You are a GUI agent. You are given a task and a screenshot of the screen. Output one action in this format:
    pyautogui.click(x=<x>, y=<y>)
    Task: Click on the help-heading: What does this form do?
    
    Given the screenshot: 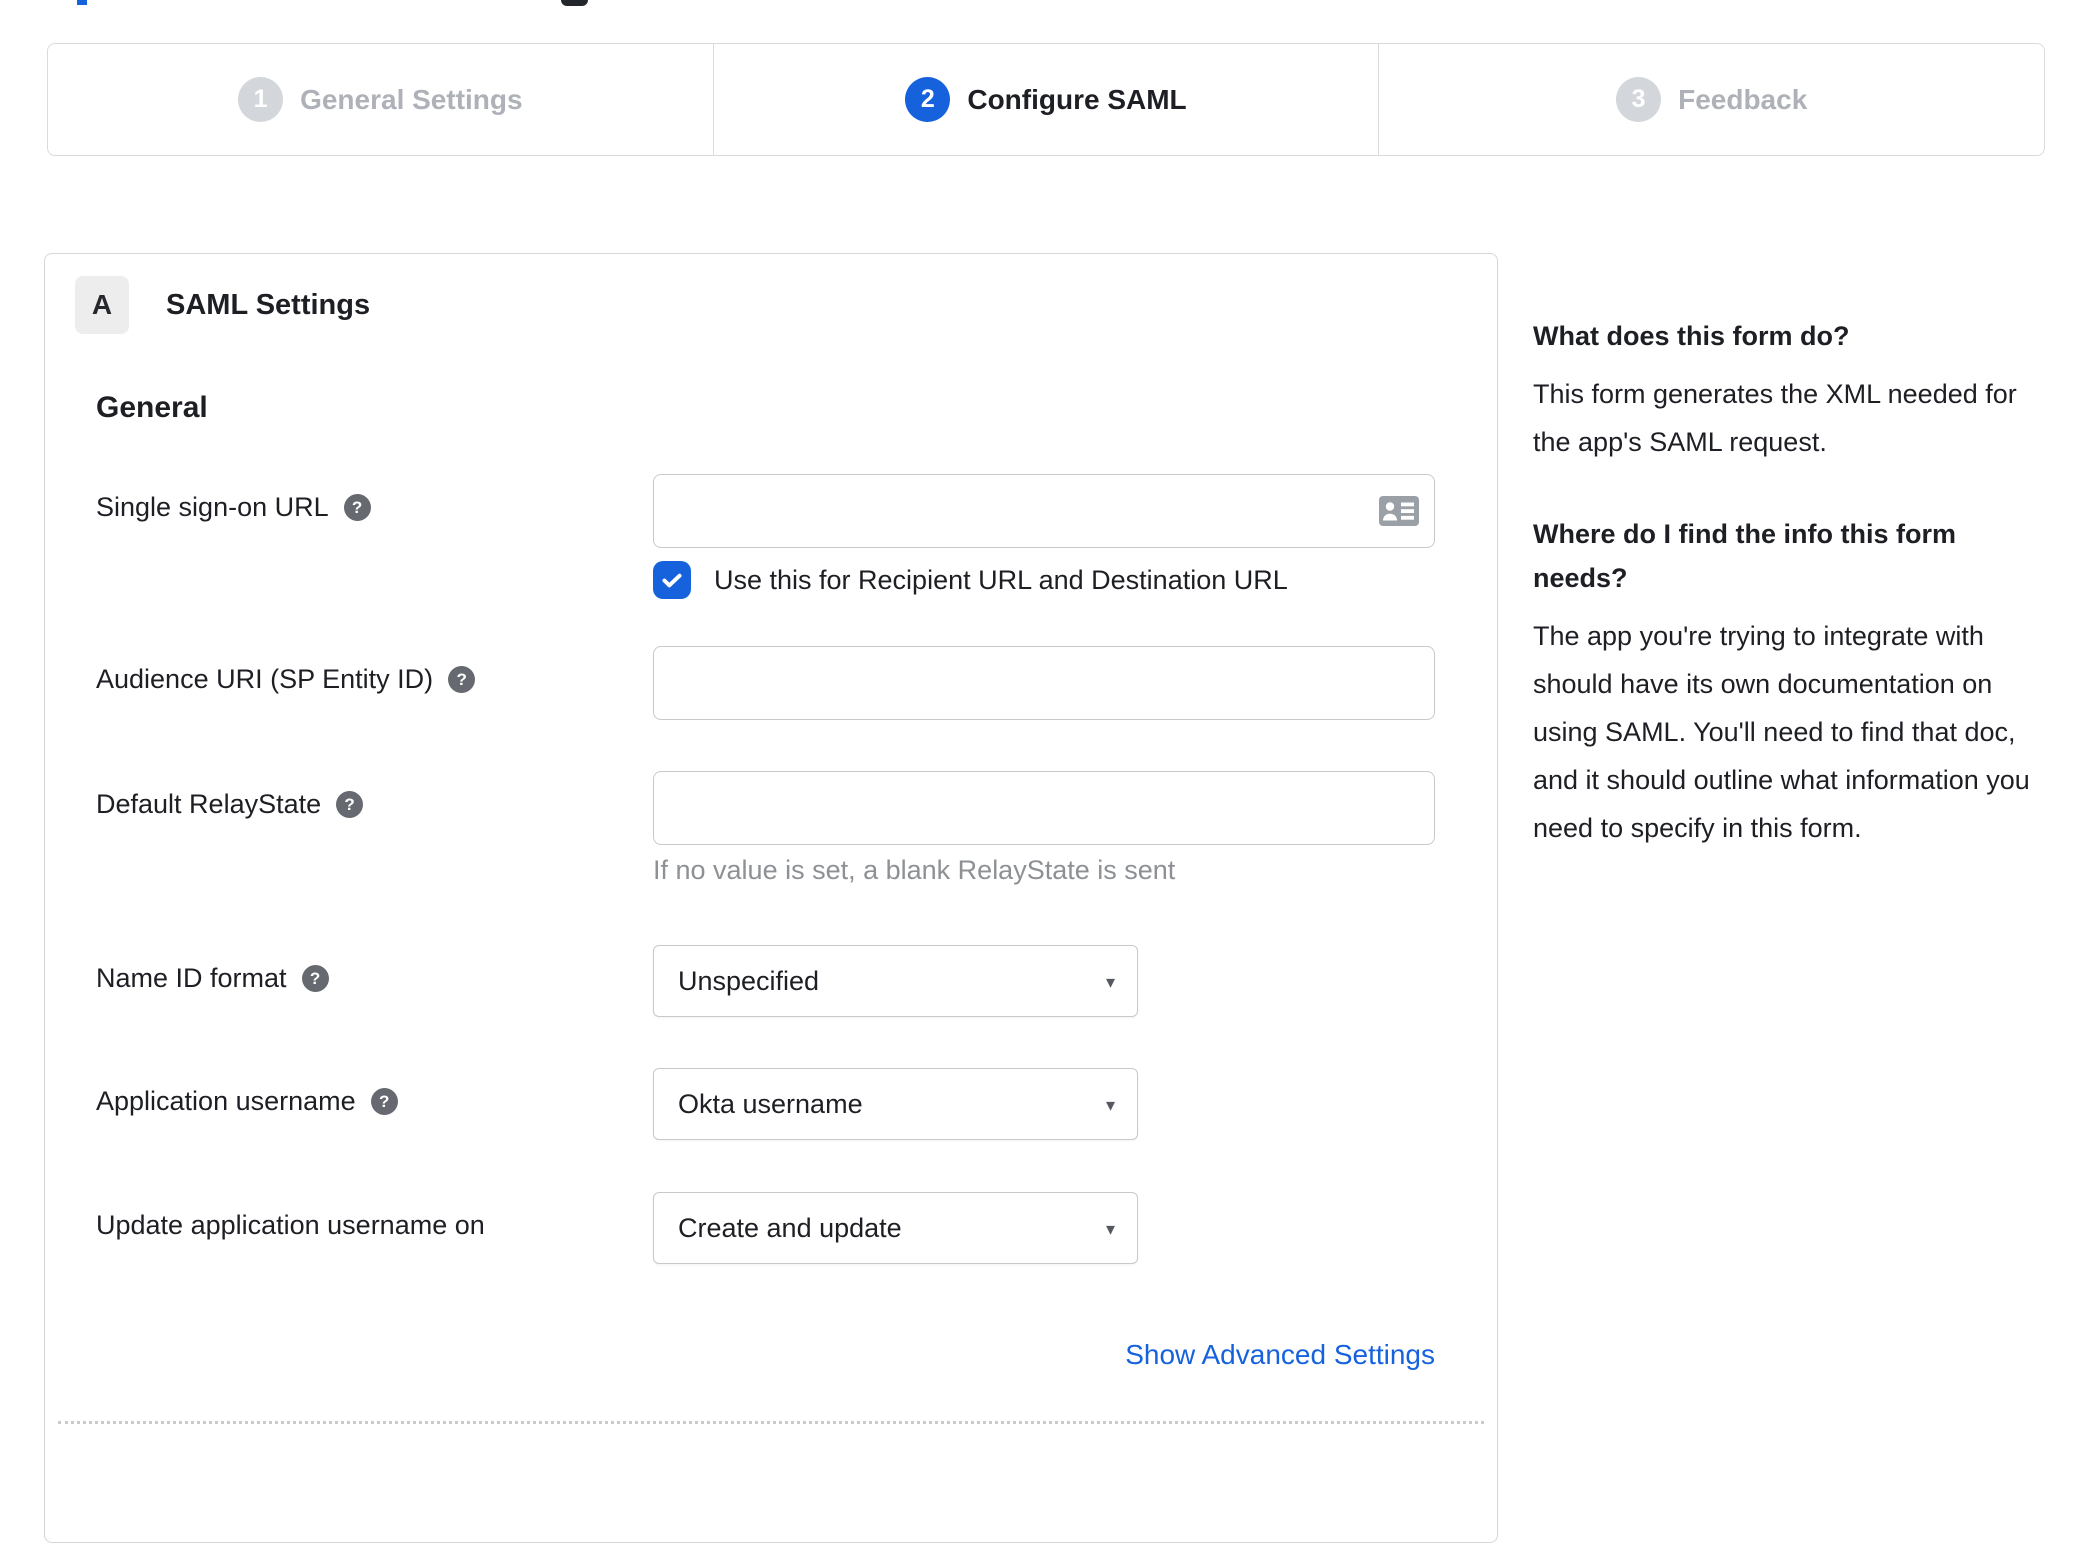 What is the action you would take?
    pyautogui.click(x=1691, y=336)
    